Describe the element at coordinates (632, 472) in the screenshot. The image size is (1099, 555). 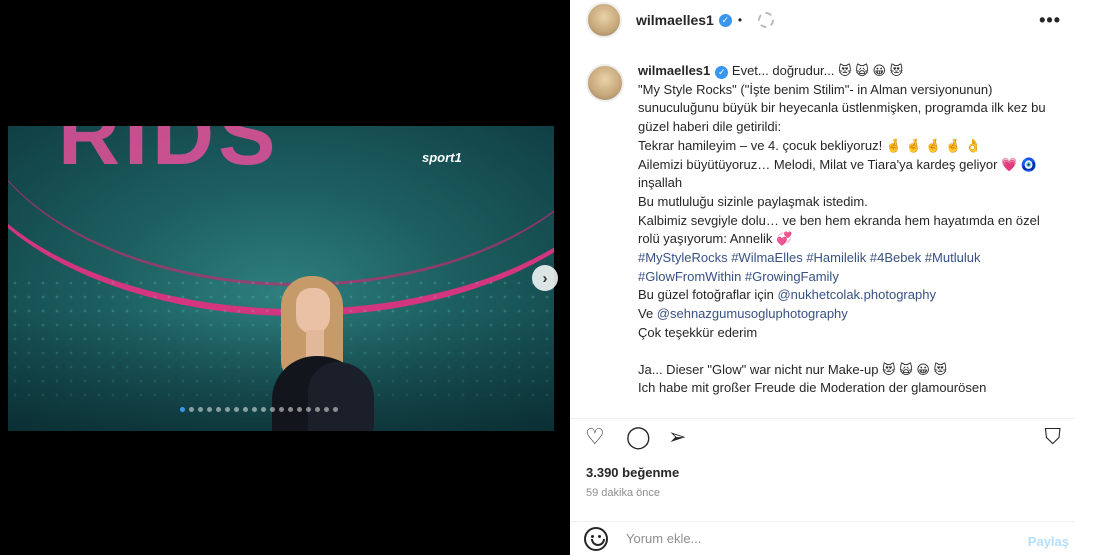
I see `like-count: 3.390 beğenme` at that location.